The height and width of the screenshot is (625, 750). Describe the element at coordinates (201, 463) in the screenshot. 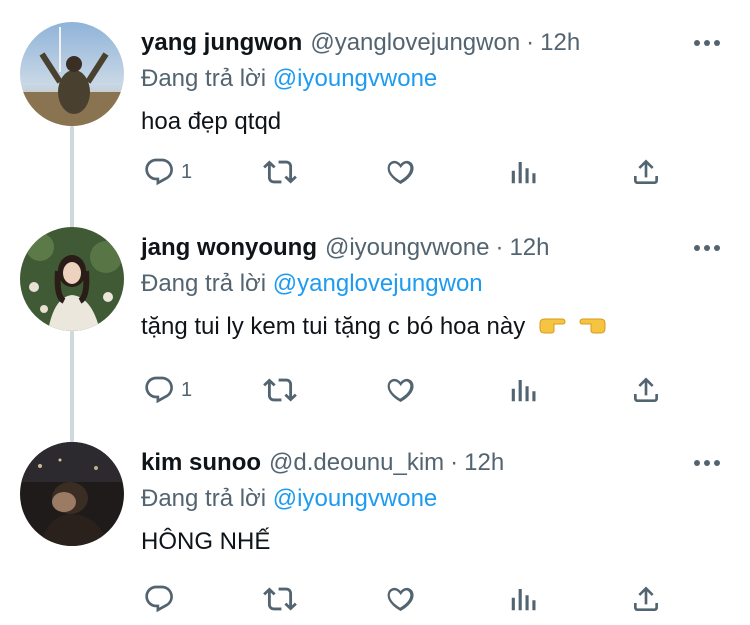

I see `author-name: kim sunoo` at that location.